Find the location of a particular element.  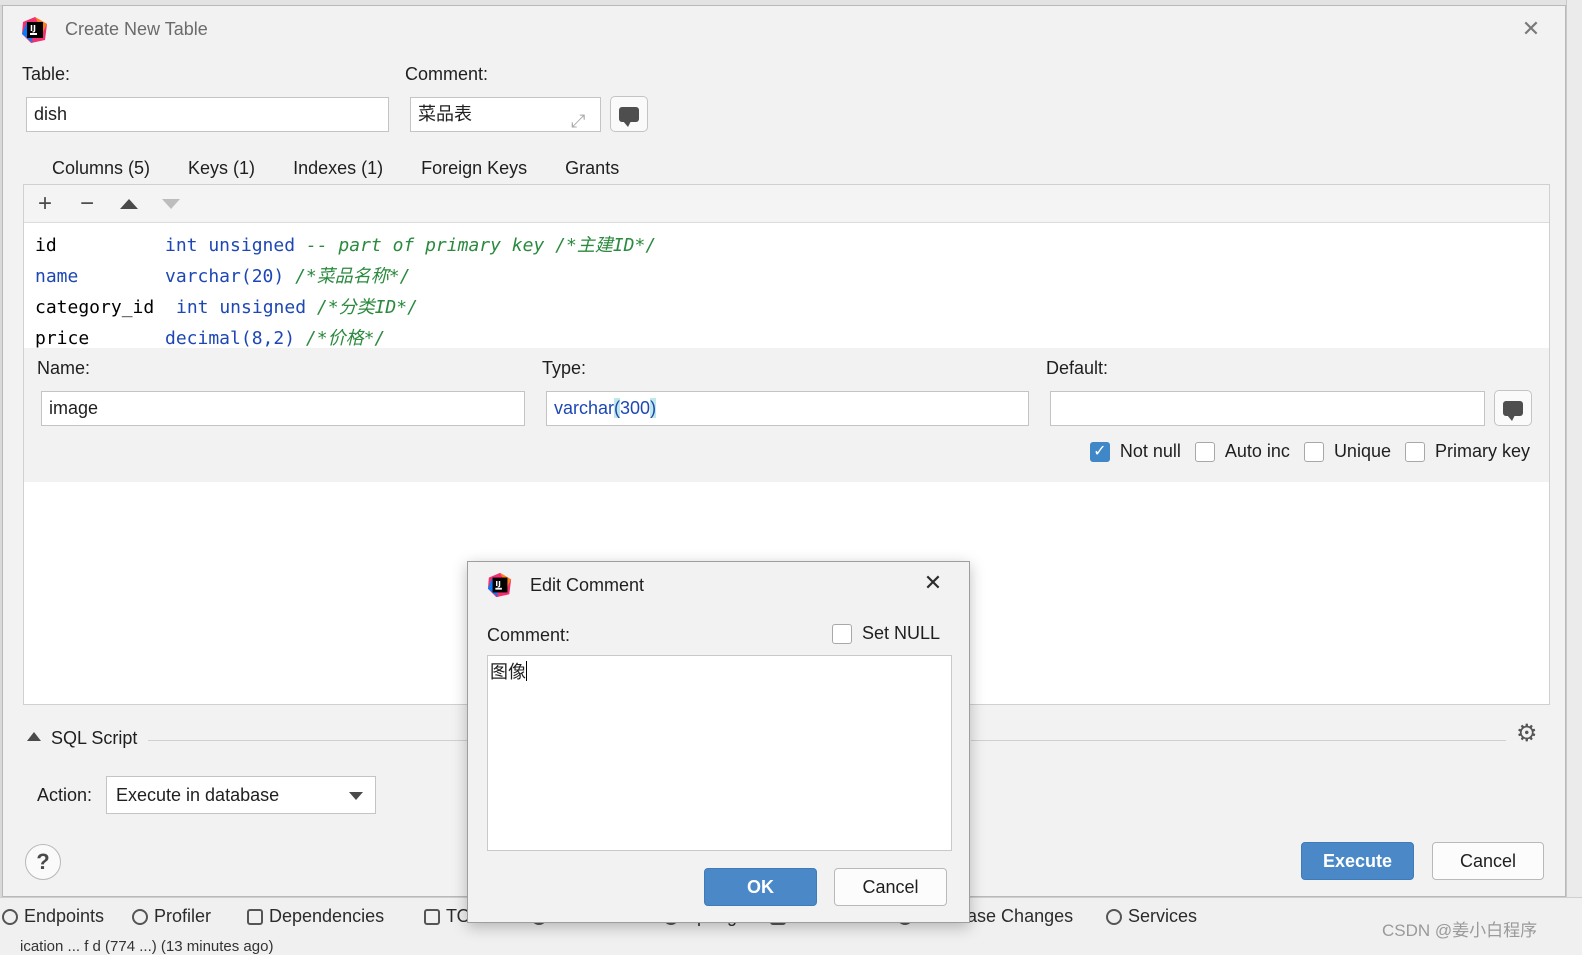

dialog-title: Create New Table is located at coordinates (136, 29).